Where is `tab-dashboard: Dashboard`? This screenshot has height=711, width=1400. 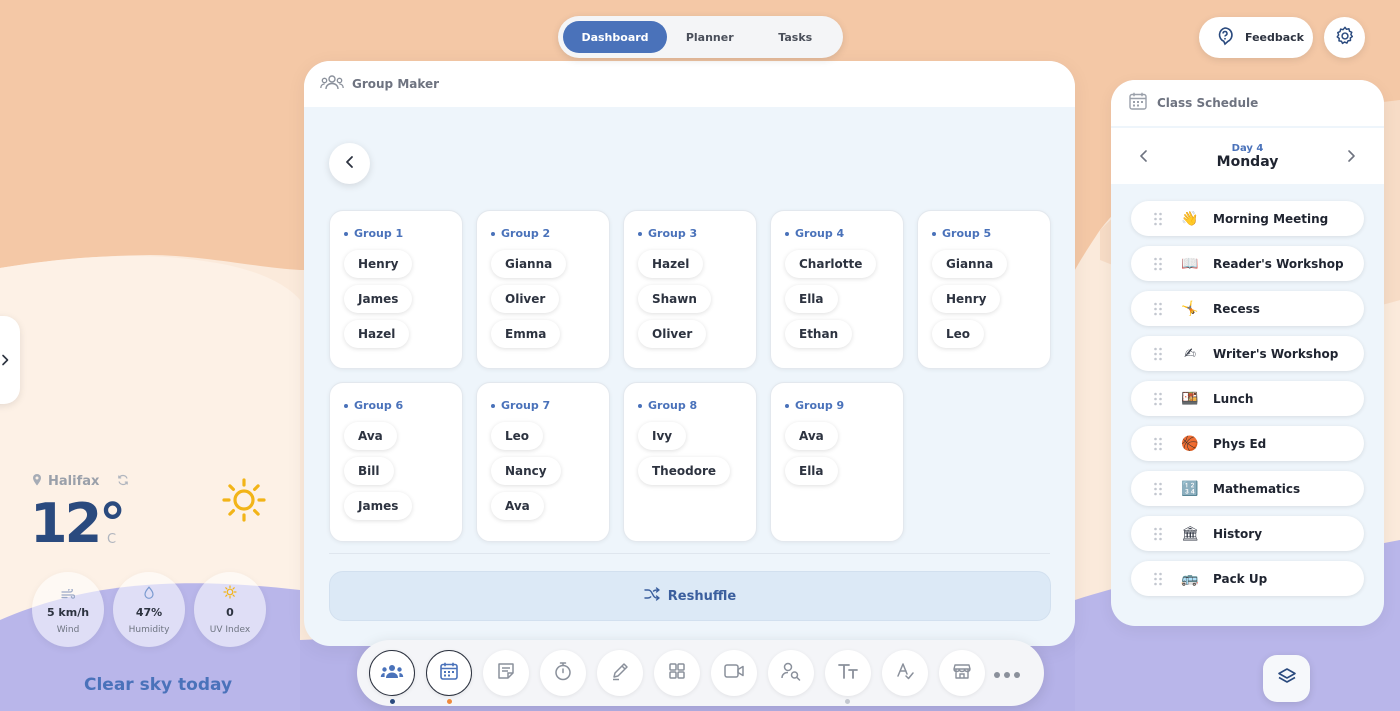
tab-dashboard: Dashboard is located at coordinates (615, 37).